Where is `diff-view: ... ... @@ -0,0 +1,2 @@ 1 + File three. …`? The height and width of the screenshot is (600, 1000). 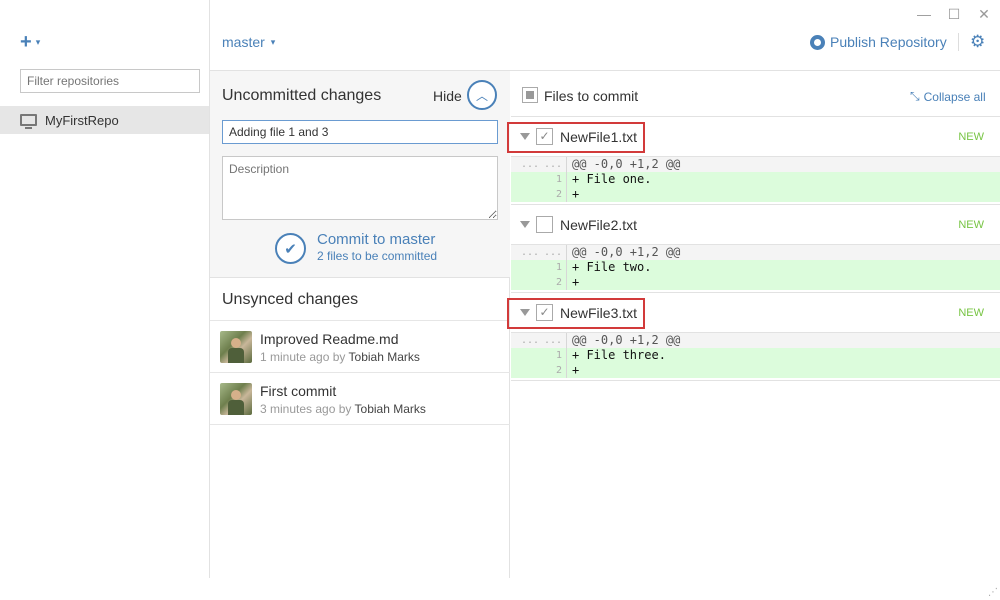 diff-view: ... ... @@ -0,0 +1,2 @@ 1 + File three. … is located at coordinates (755, 355).